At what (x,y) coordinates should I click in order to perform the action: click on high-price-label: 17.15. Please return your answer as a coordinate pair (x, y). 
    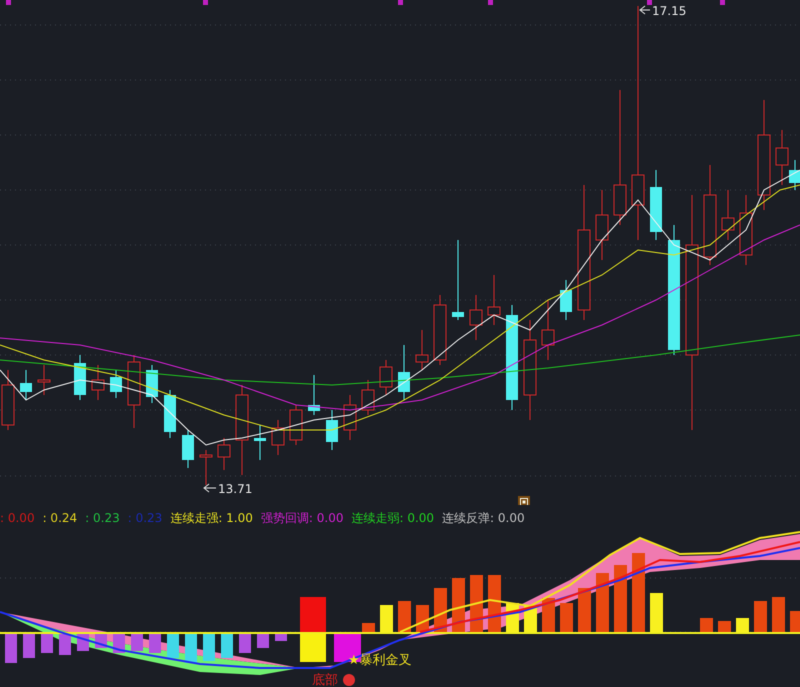
    Looking at the image, I should click on (669, 11).